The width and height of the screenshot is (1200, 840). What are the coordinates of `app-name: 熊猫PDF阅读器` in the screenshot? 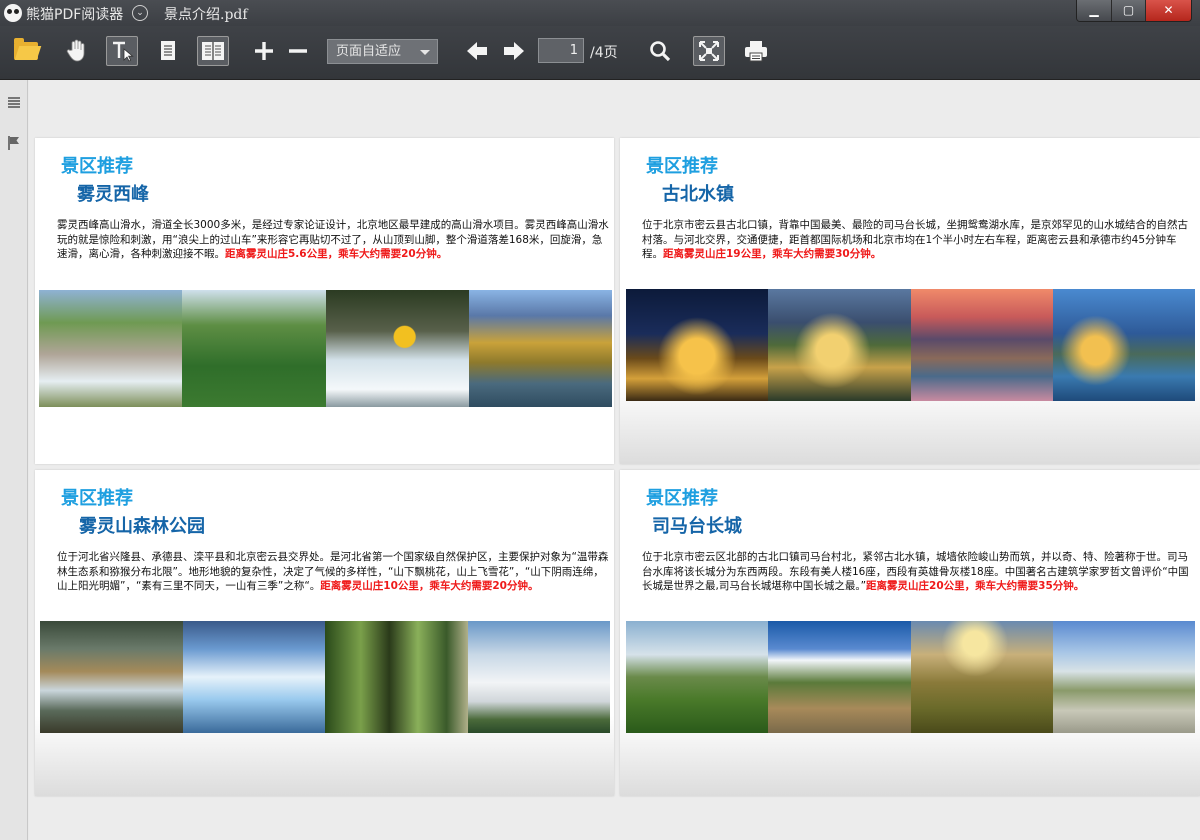 It's located at (75, 15).